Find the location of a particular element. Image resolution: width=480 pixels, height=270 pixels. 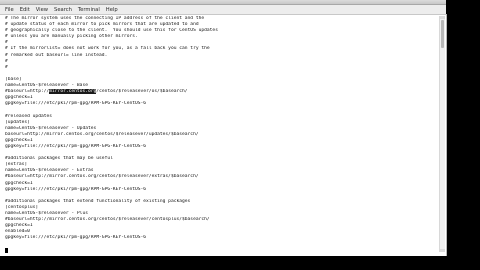

menu-view: View is located at coordinates (42, 10).